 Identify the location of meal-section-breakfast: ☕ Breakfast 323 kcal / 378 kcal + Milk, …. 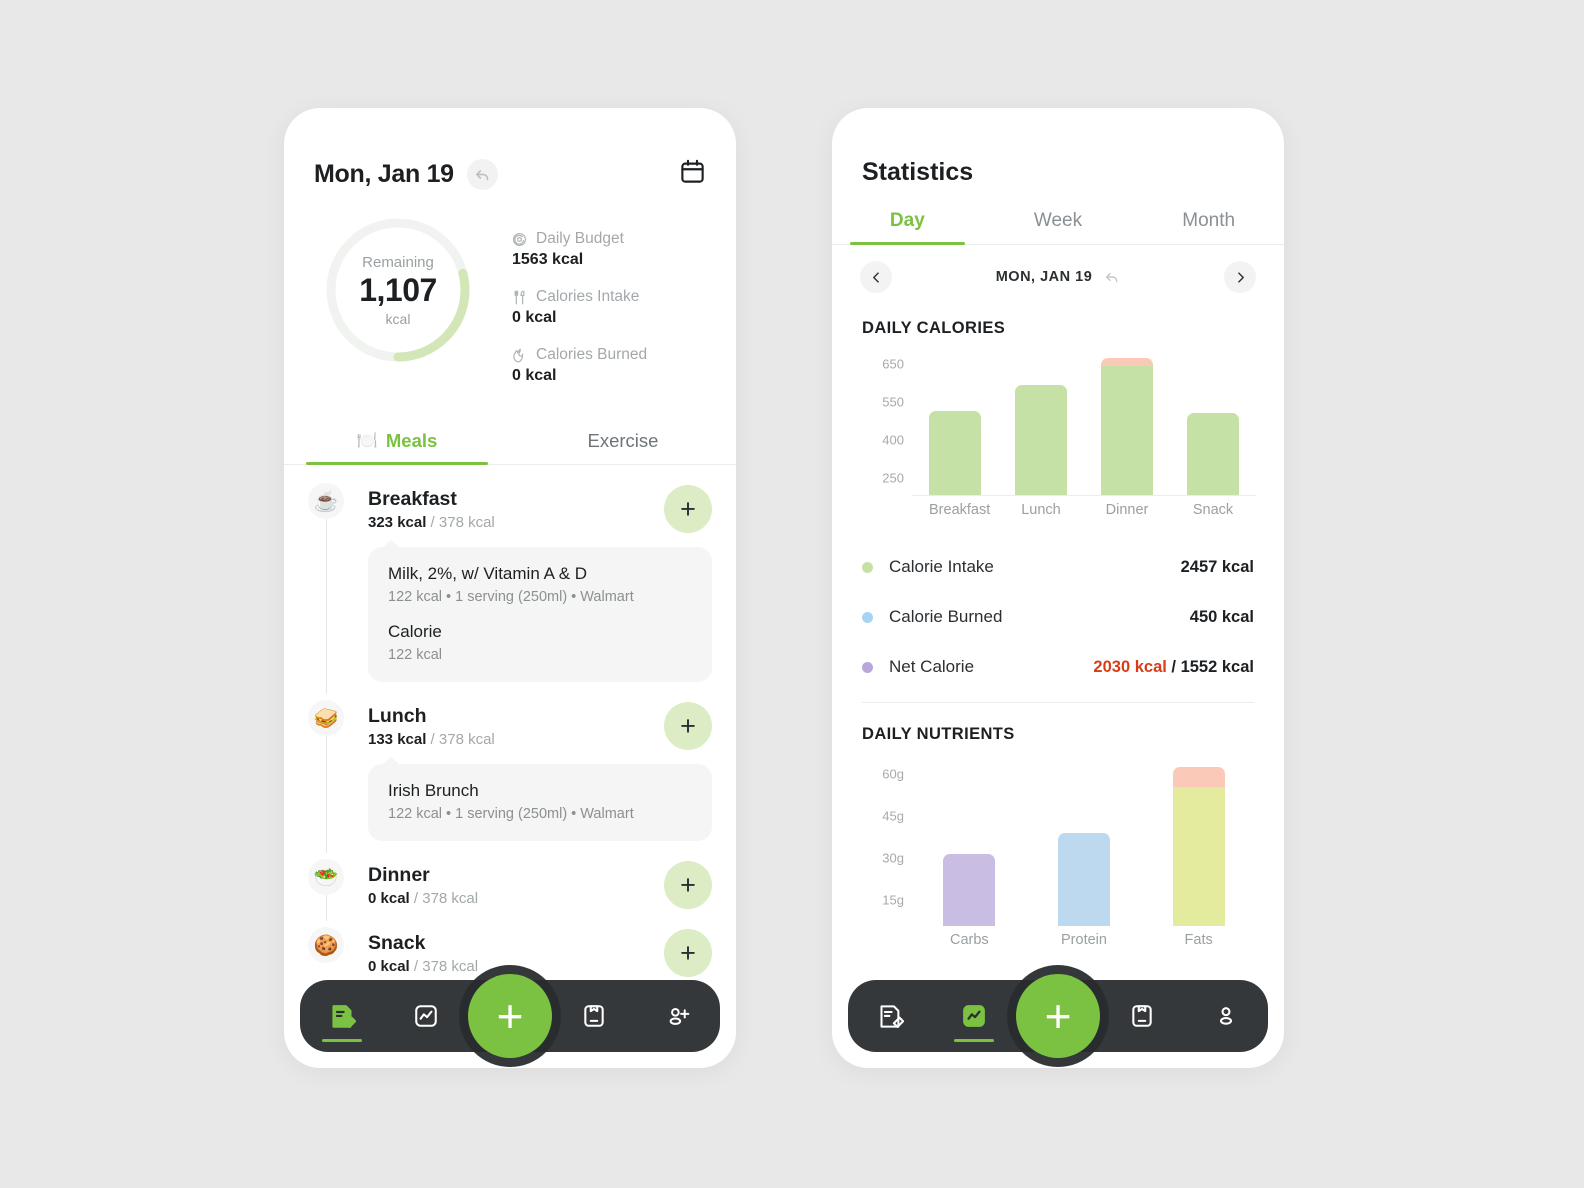
(510, 579).